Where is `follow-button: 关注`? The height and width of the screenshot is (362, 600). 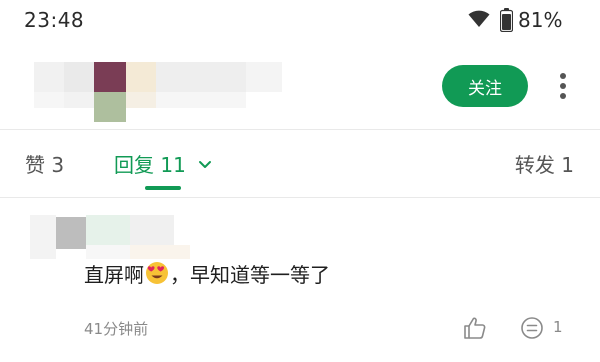
follow-button: 关注 is located at coordinates (485, 86).